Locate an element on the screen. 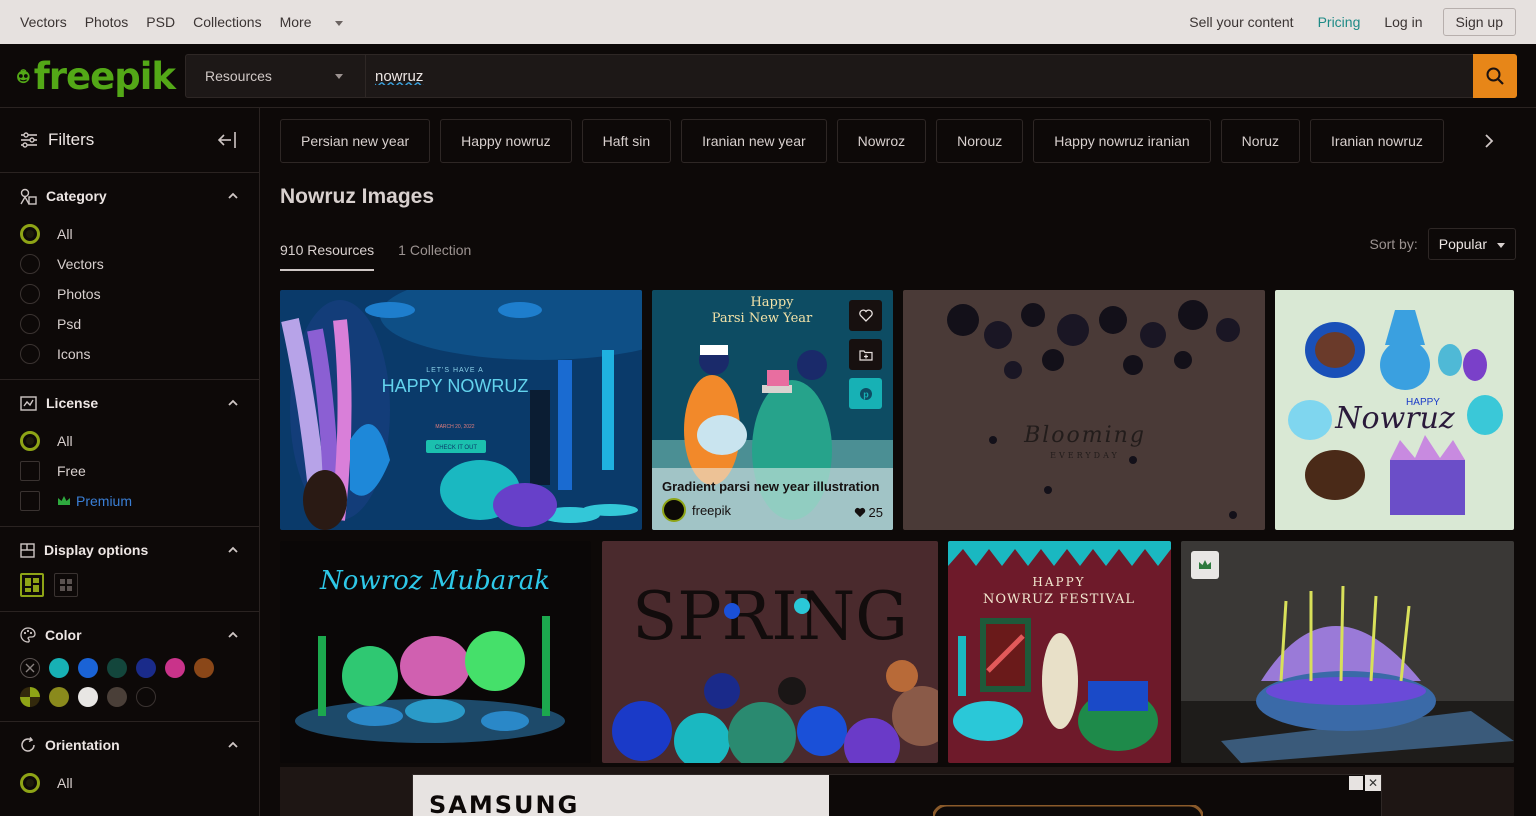 This screenshot has height=816, width=1536. grid-layout-option is located at coordinates (66, 585).